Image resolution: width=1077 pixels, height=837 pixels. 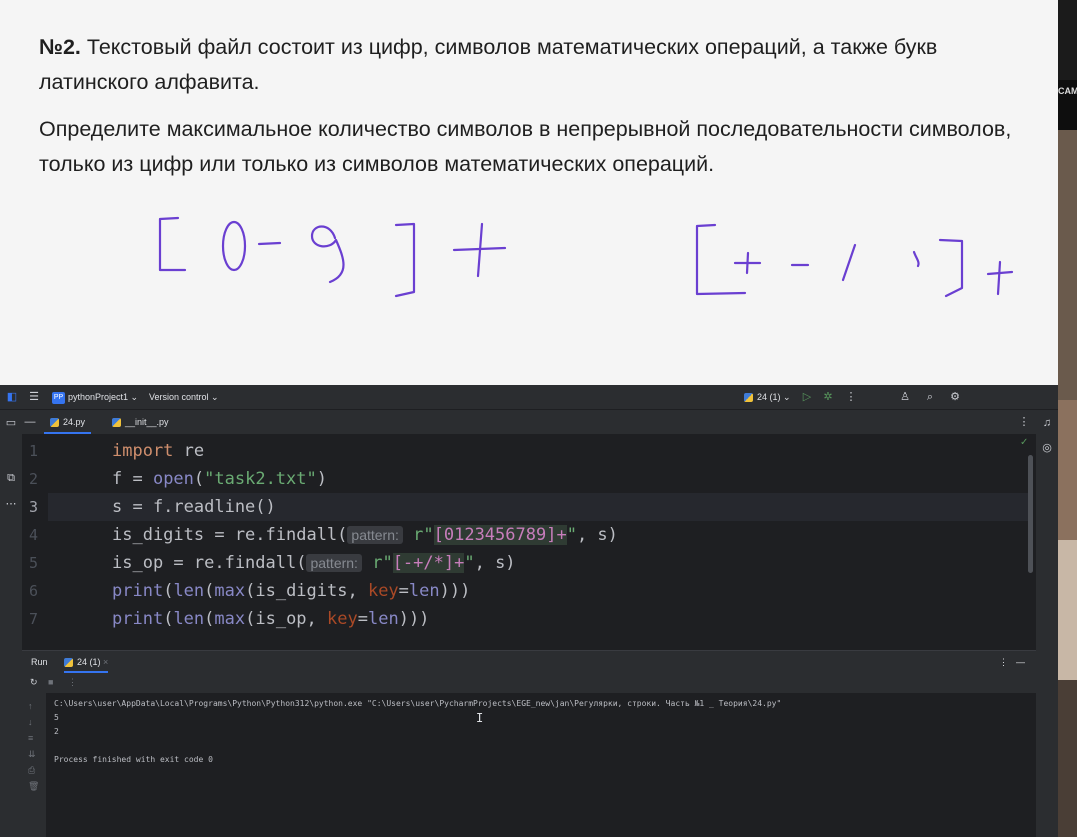 What do you see at coordinates (30, 706) in the screenshot?
I see `scroll-up-icon: ↑` at bounding box center [30, 706].